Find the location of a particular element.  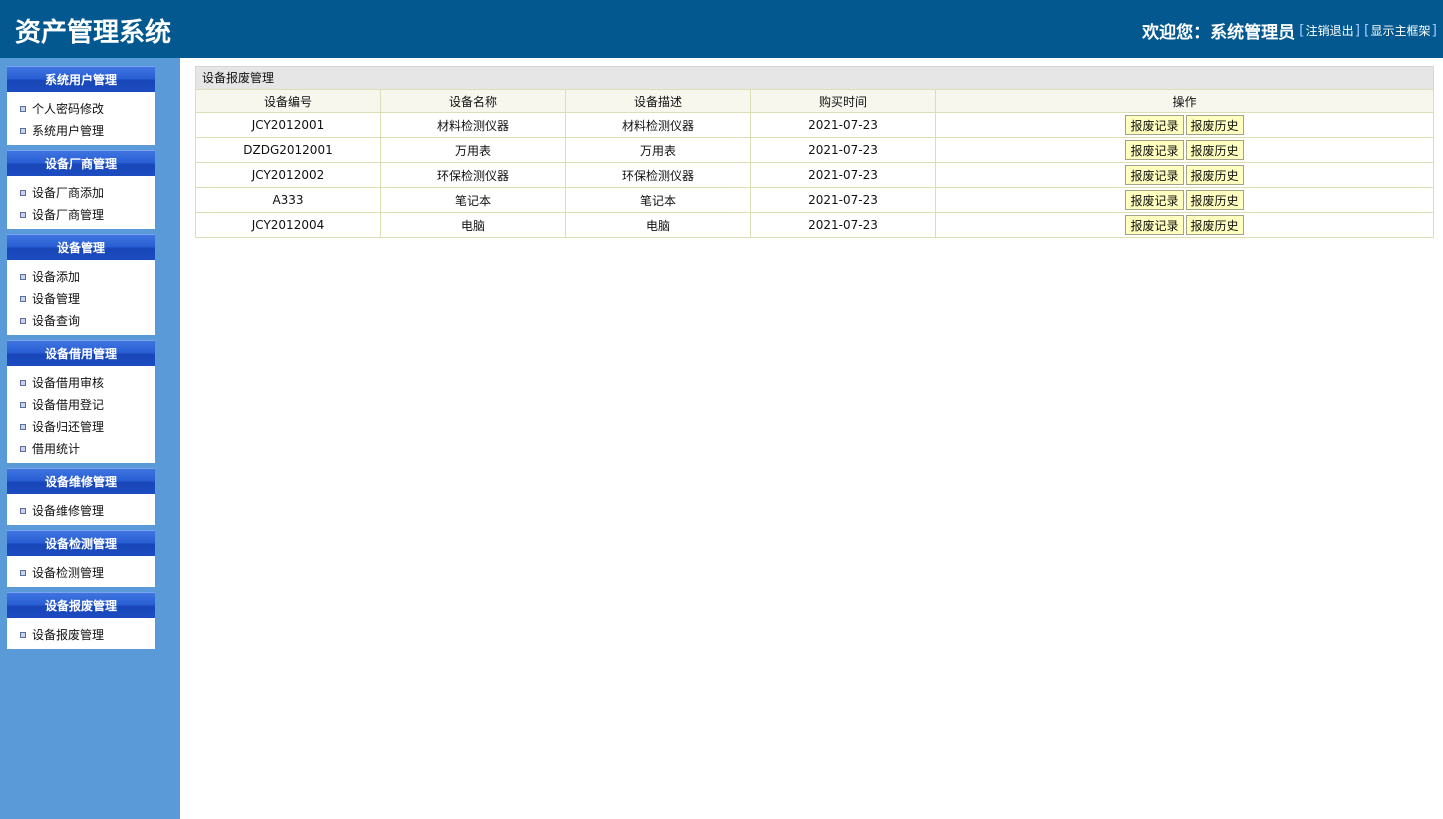

menu-group-system-users: 系统用户管理 个人密码修改 系统用户管理 is located at coordinates (81, 105).